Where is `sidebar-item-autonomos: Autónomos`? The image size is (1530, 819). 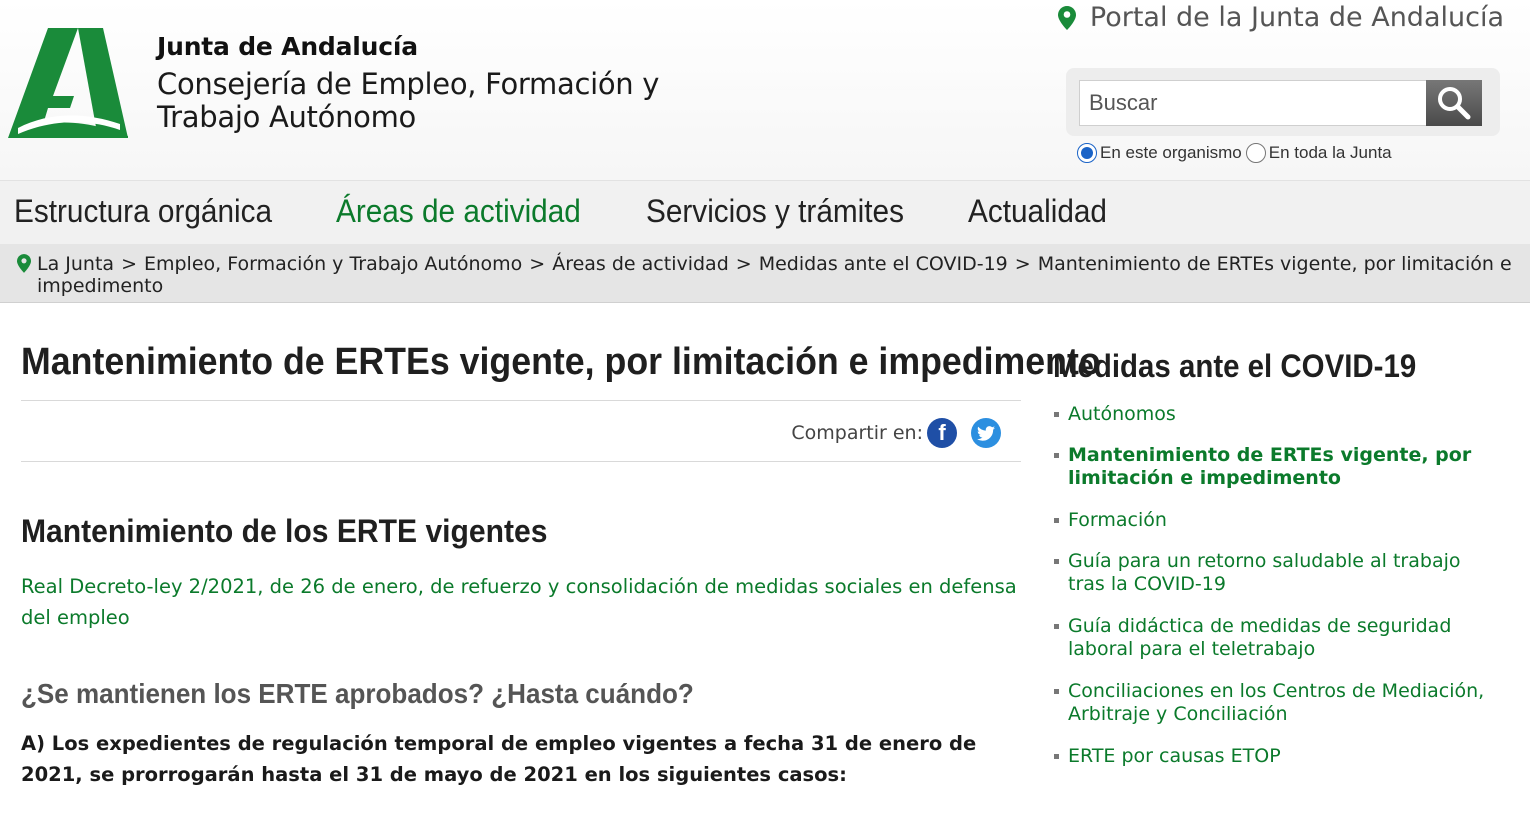
sidebar-item-autonomos: Autónomos is located at coordinates (1273, 414).